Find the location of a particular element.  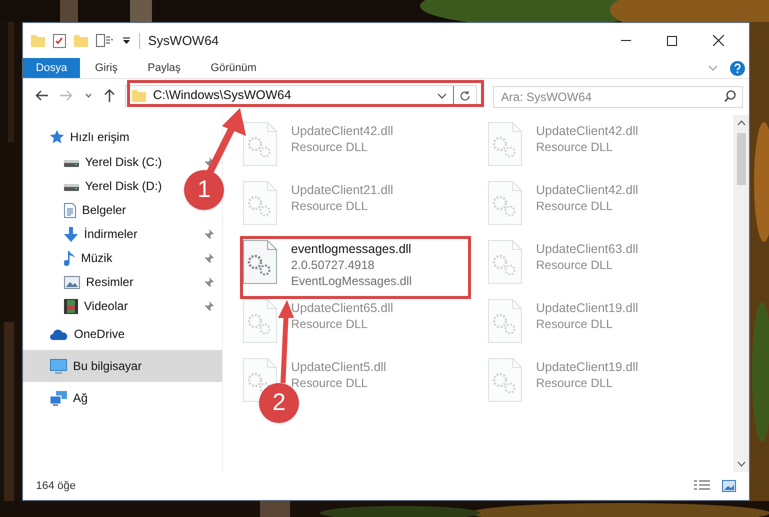

search-icon is located at coordinates (730, 96).